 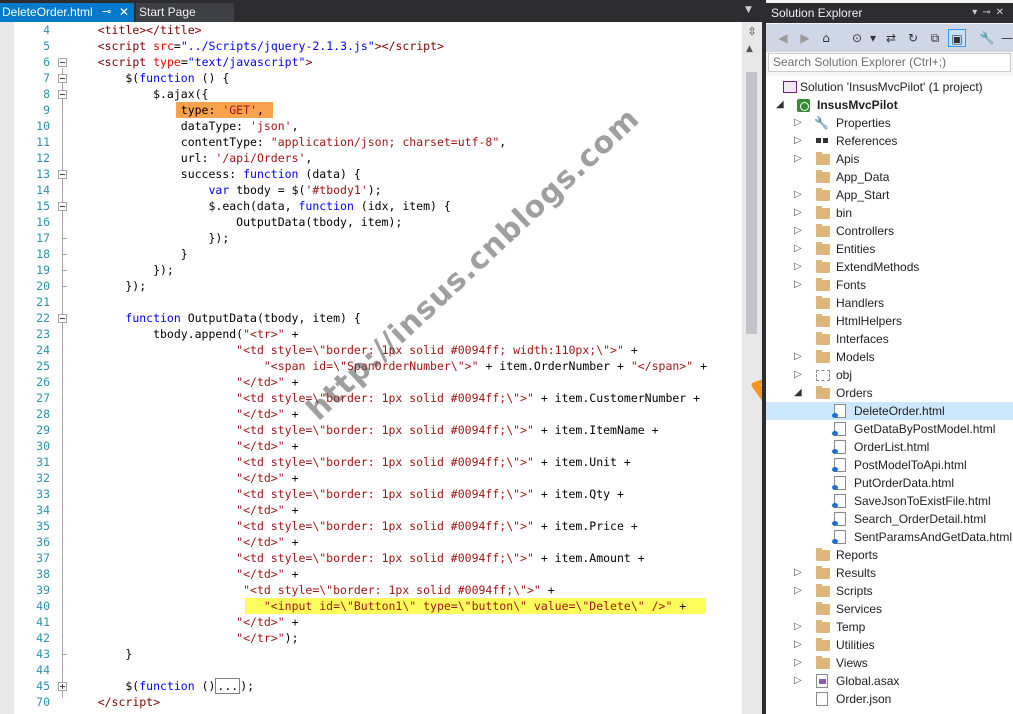 What do you see at coordinates (889, 465) in the screenshot?
I see `tree-item-postmodeltoapi-html: PostModelToApi.html` at bounding box center [889, 465].